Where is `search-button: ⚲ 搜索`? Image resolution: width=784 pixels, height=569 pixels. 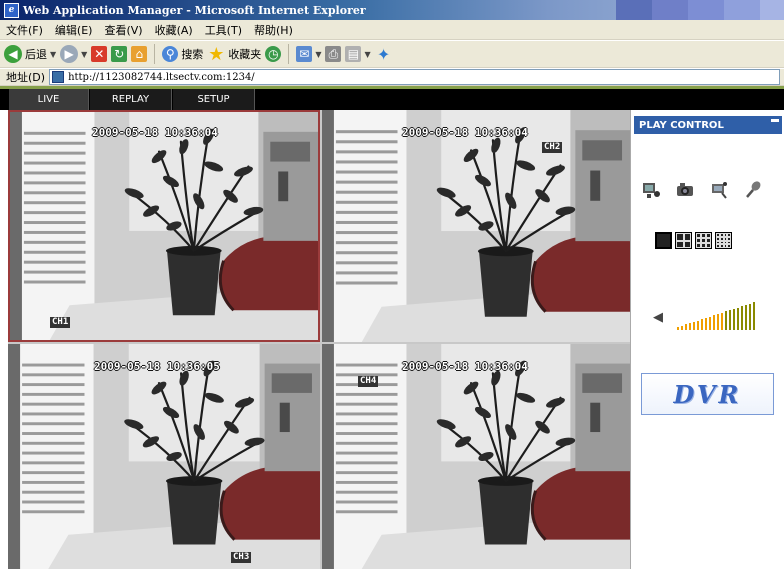 search-button: ⚲ 搜索 is located at coordinates (182, 54).